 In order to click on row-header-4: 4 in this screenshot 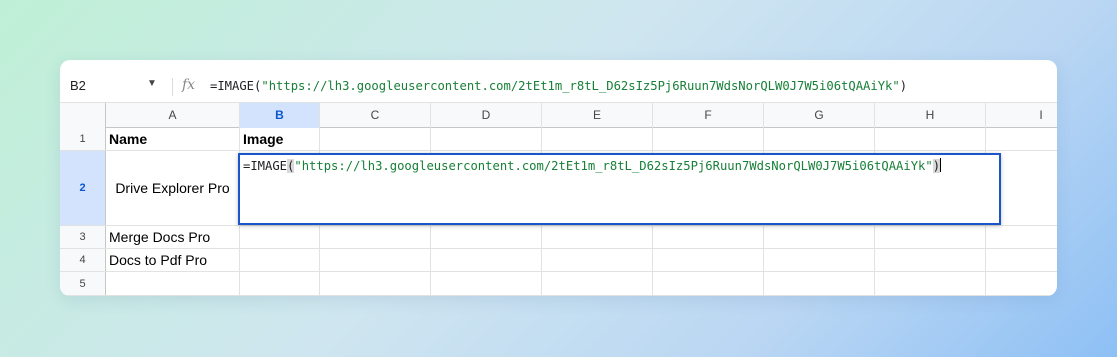, I will do `click(83, 260)`.